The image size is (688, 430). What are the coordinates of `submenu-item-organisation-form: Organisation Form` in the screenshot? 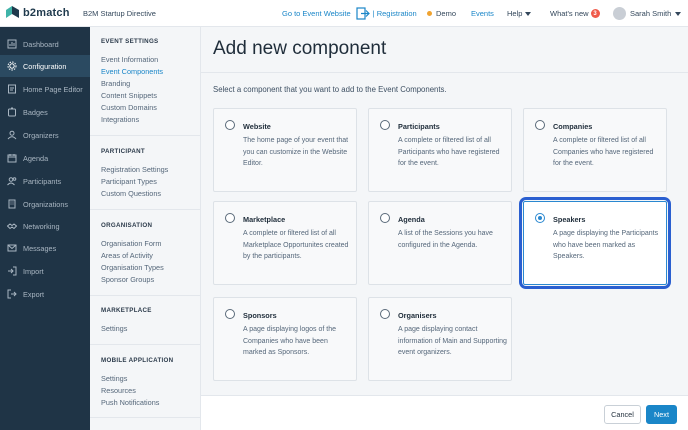 It's located at (131, 243).